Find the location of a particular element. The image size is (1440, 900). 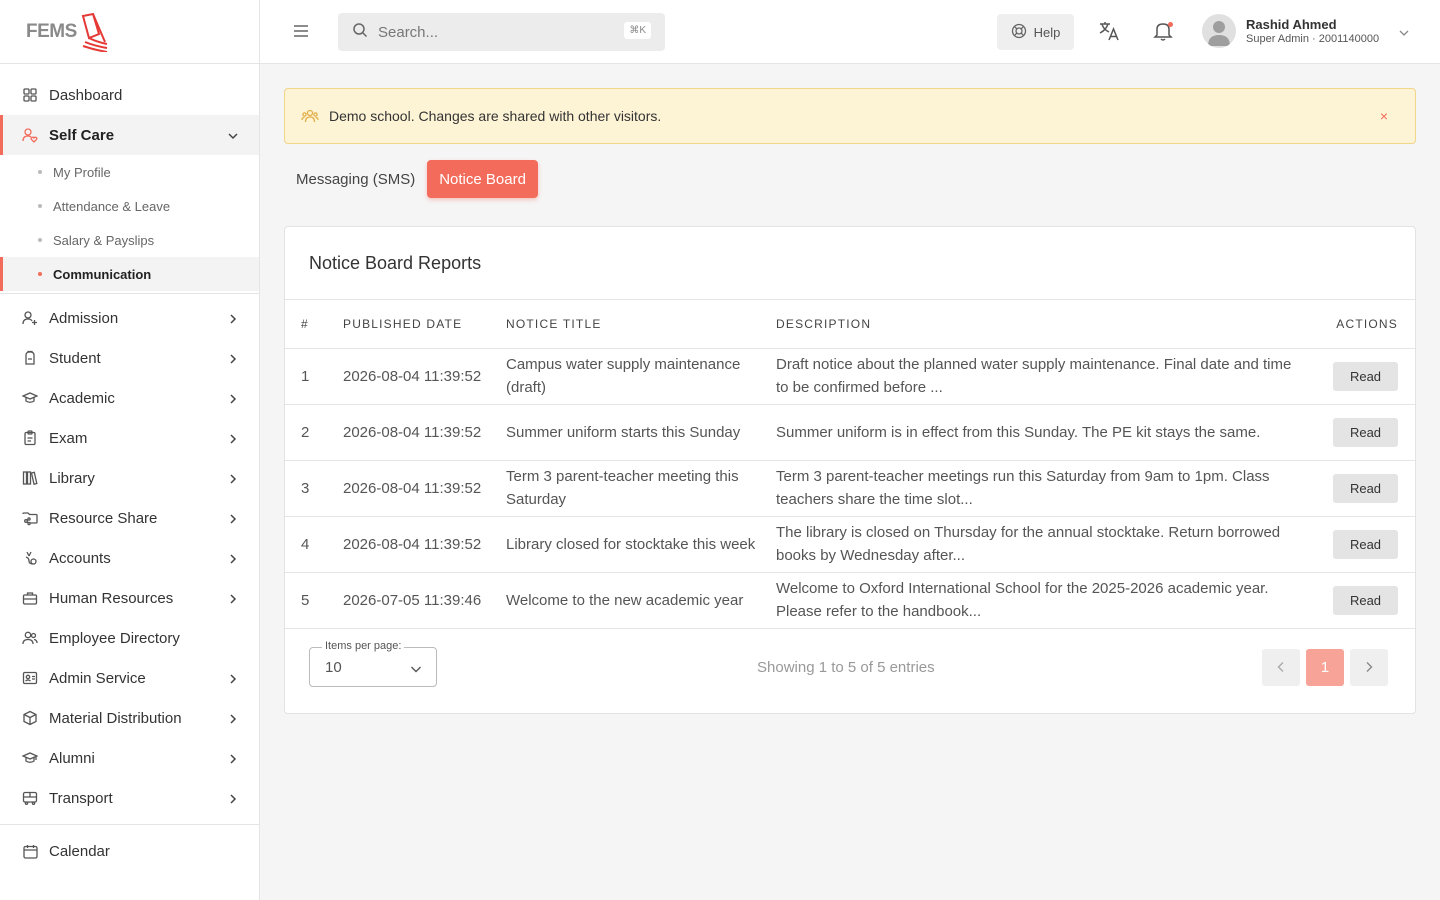

mortarboard-icon is located at coordinates (30, 398).